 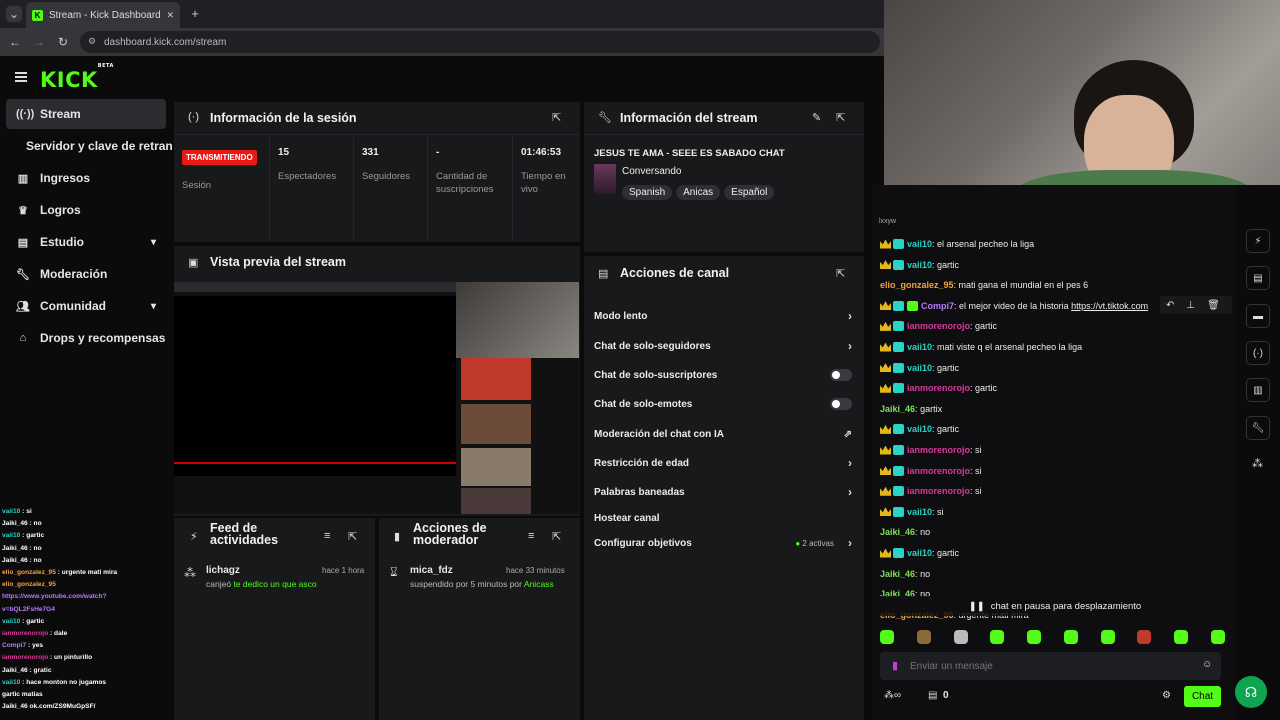 What do you see at coordinates (86, 114) in the screenshot?
I see `sidebar-item-stream: ((·)) Stream` at bounding box center [86, 114].